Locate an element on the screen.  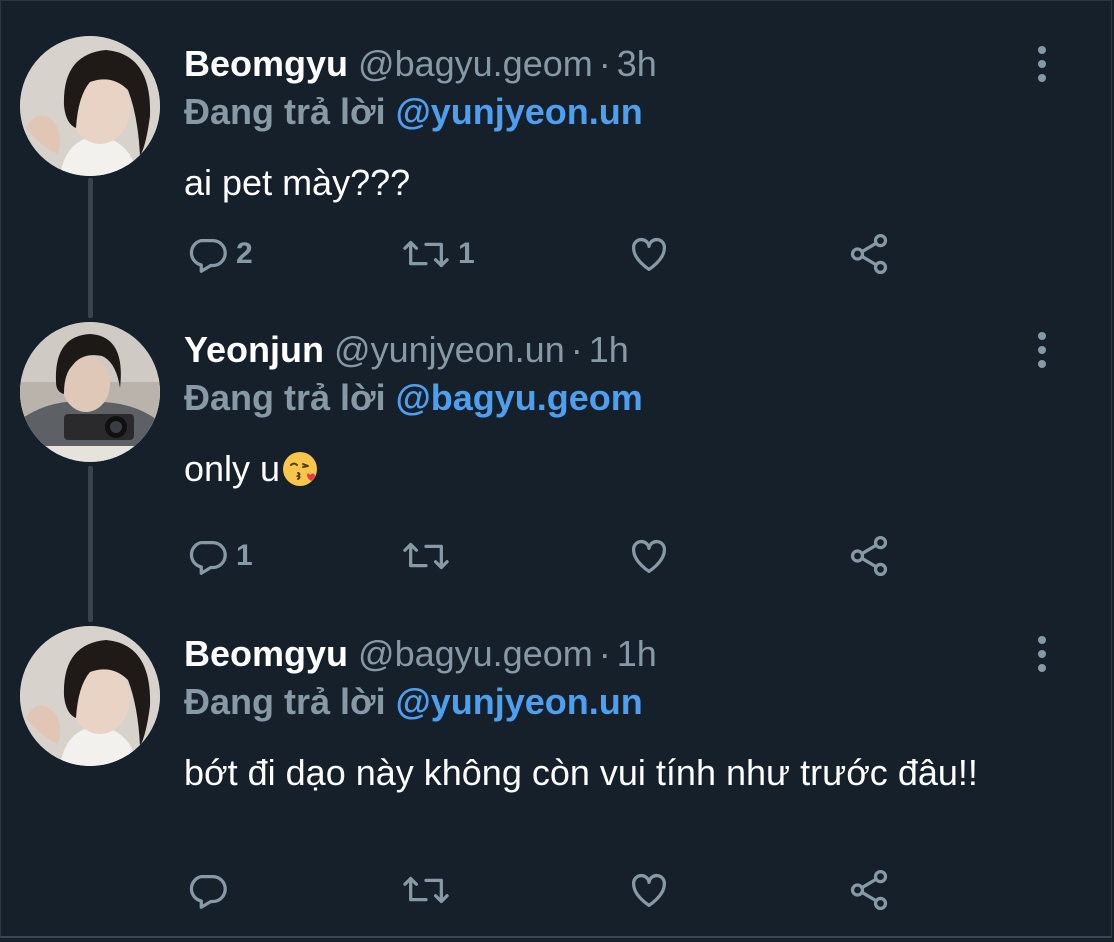
kissing-face-emoji is located at coordinates (300, 468).